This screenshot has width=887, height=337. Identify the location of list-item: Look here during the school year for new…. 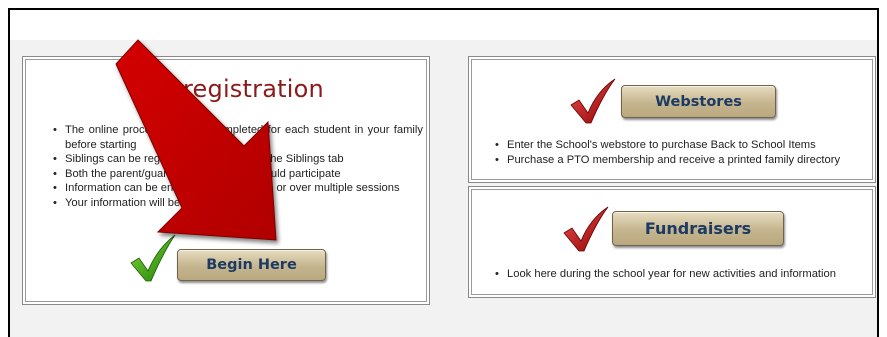
(683, 274).